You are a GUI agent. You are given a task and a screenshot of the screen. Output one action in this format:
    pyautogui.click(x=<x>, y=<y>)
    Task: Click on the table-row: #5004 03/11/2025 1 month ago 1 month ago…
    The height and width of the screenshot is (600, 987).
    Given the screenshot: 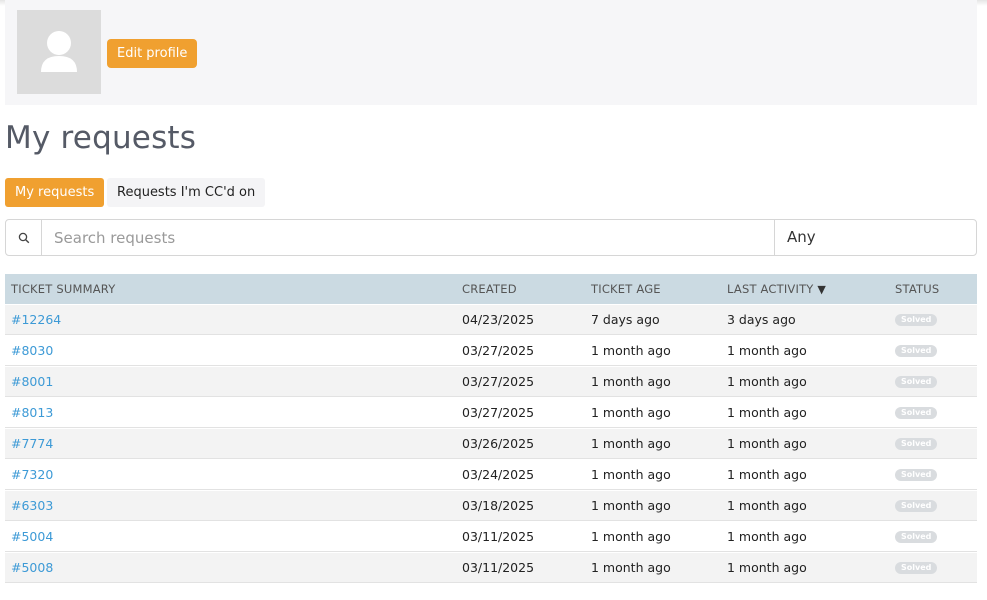 What is the action you would take?
    pyautogui.click(x=491, y=537)
    